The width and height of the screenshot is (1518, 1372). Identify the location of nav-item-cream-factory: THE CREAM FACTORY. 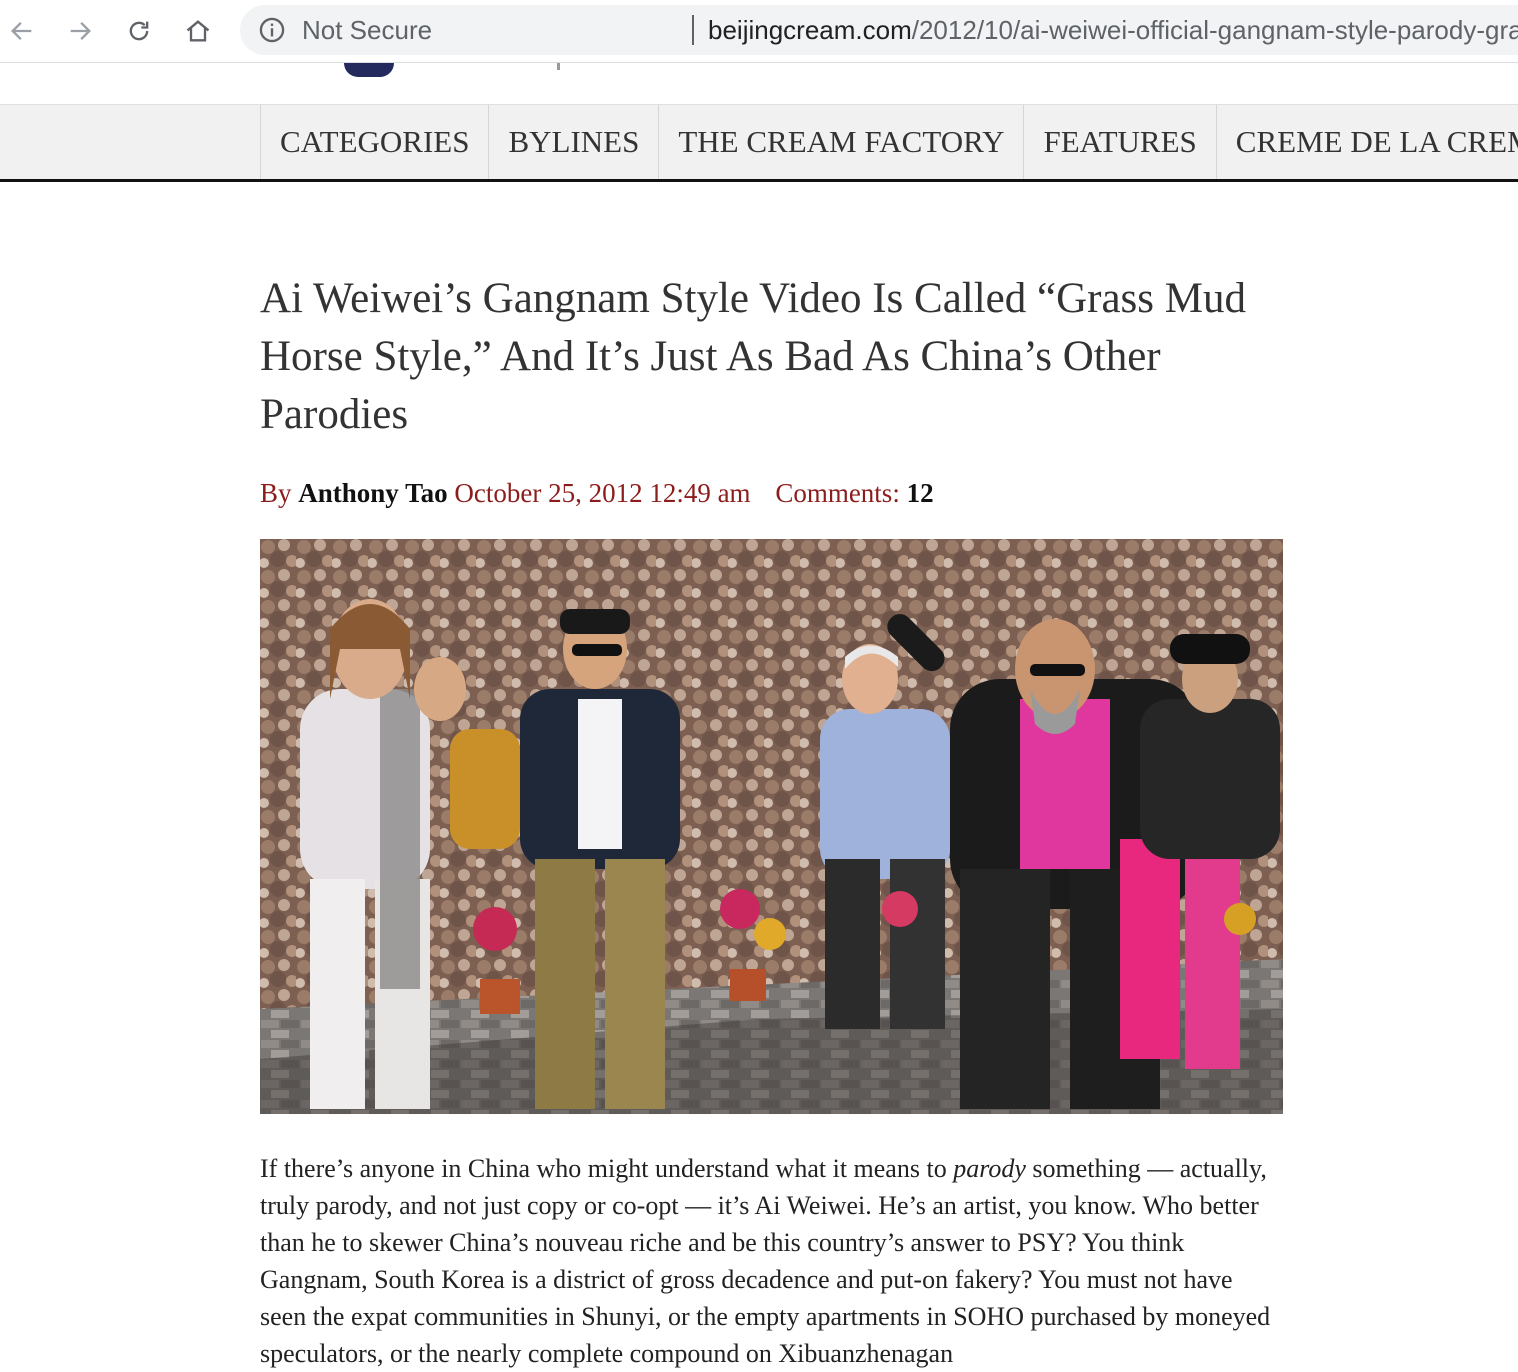
(840, 142).